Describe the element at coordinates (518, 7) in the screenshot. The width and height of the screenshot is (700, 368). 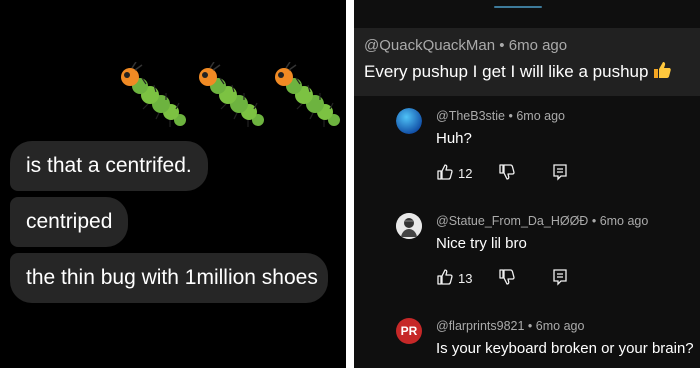
I see `drag-handle` at that location.